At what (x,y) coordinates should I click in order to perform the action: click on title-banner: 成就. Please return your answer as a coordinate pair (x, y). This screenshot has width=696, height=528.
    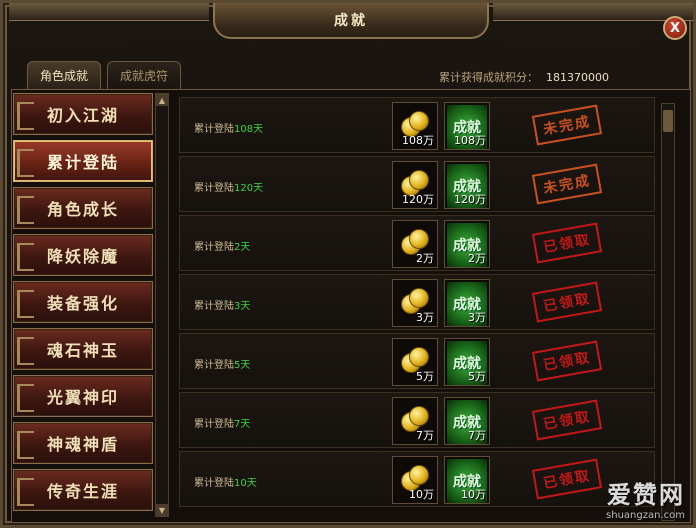
    Looking at the image, I should click on (351, 21).